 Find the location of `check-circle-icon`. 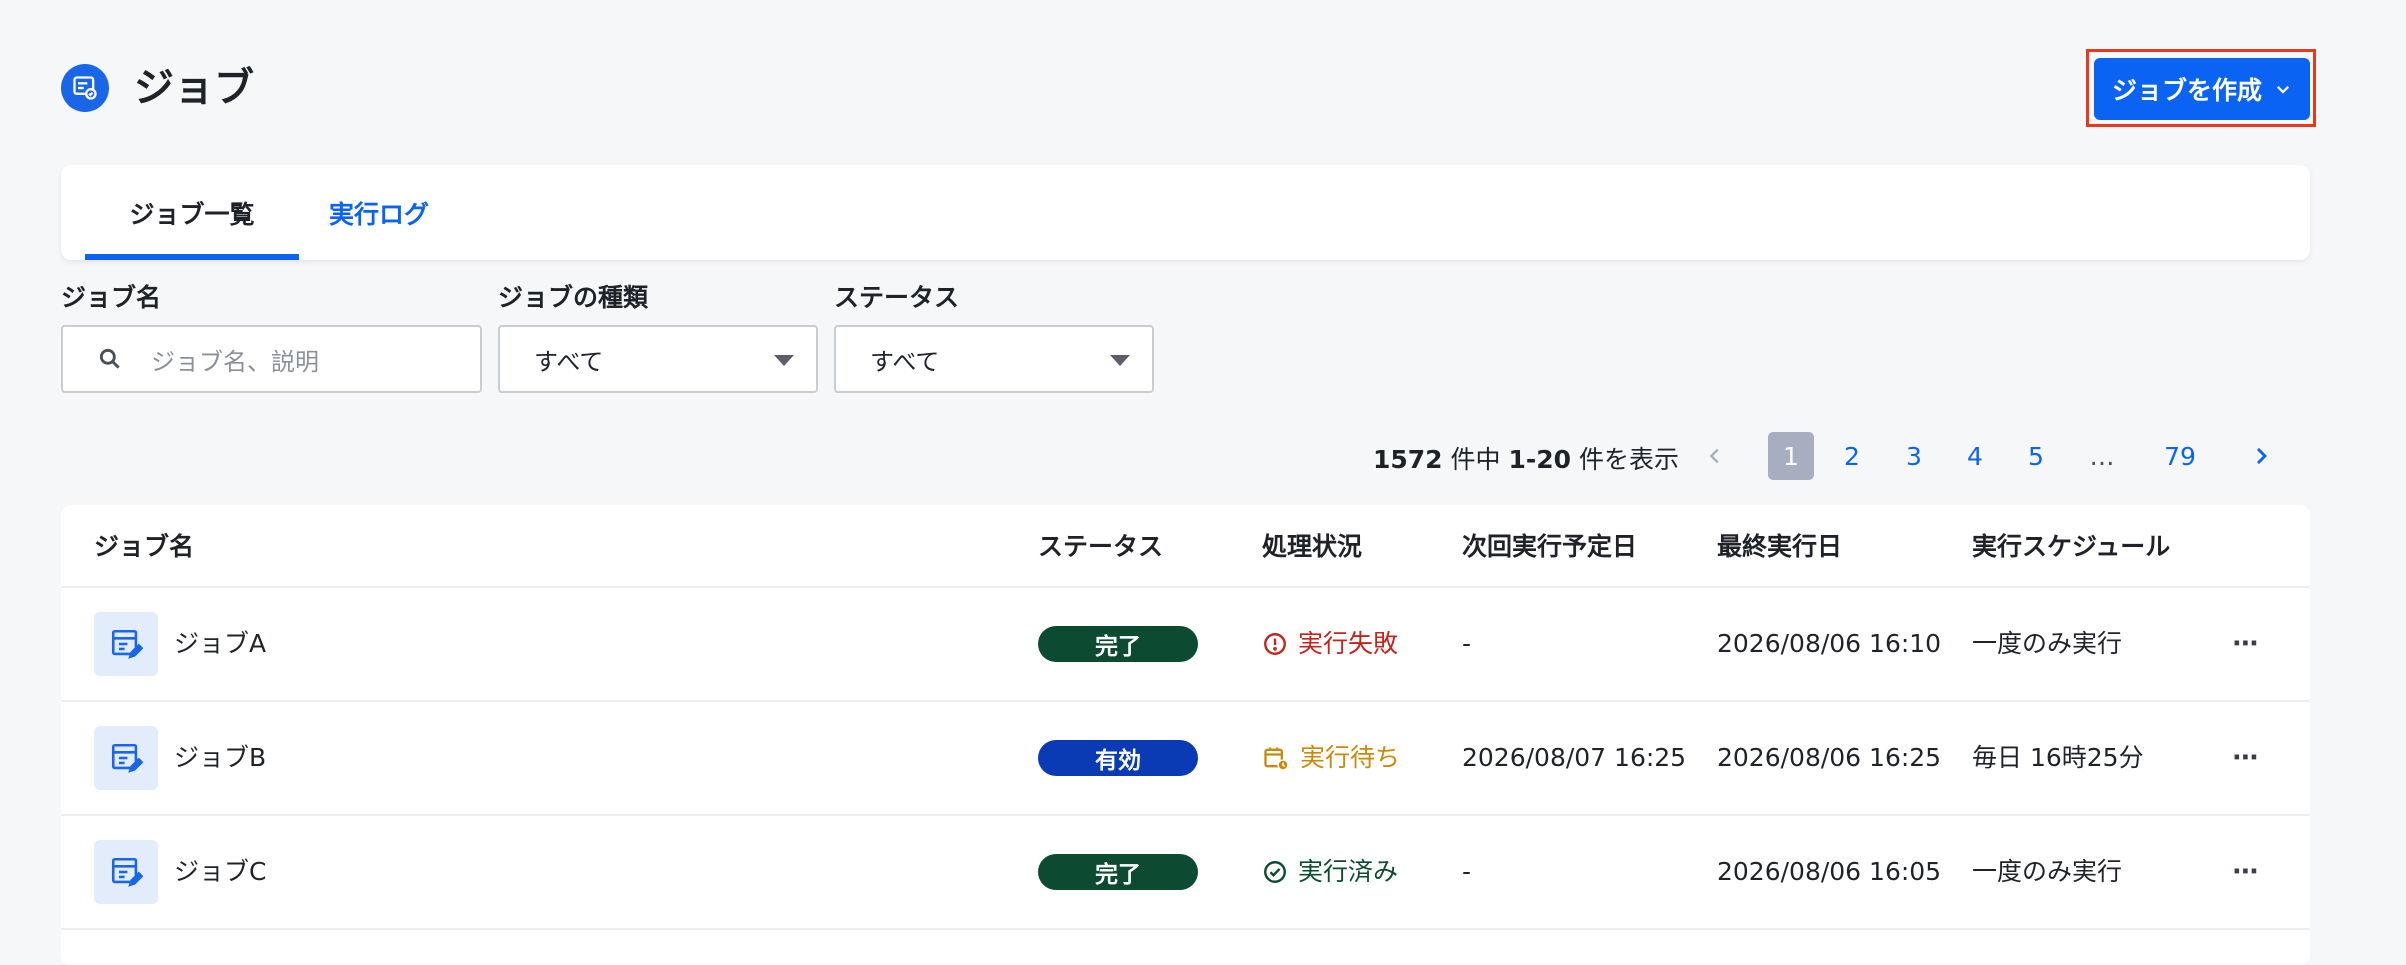

check-circle-icon is located at coordinates (1275, 872).